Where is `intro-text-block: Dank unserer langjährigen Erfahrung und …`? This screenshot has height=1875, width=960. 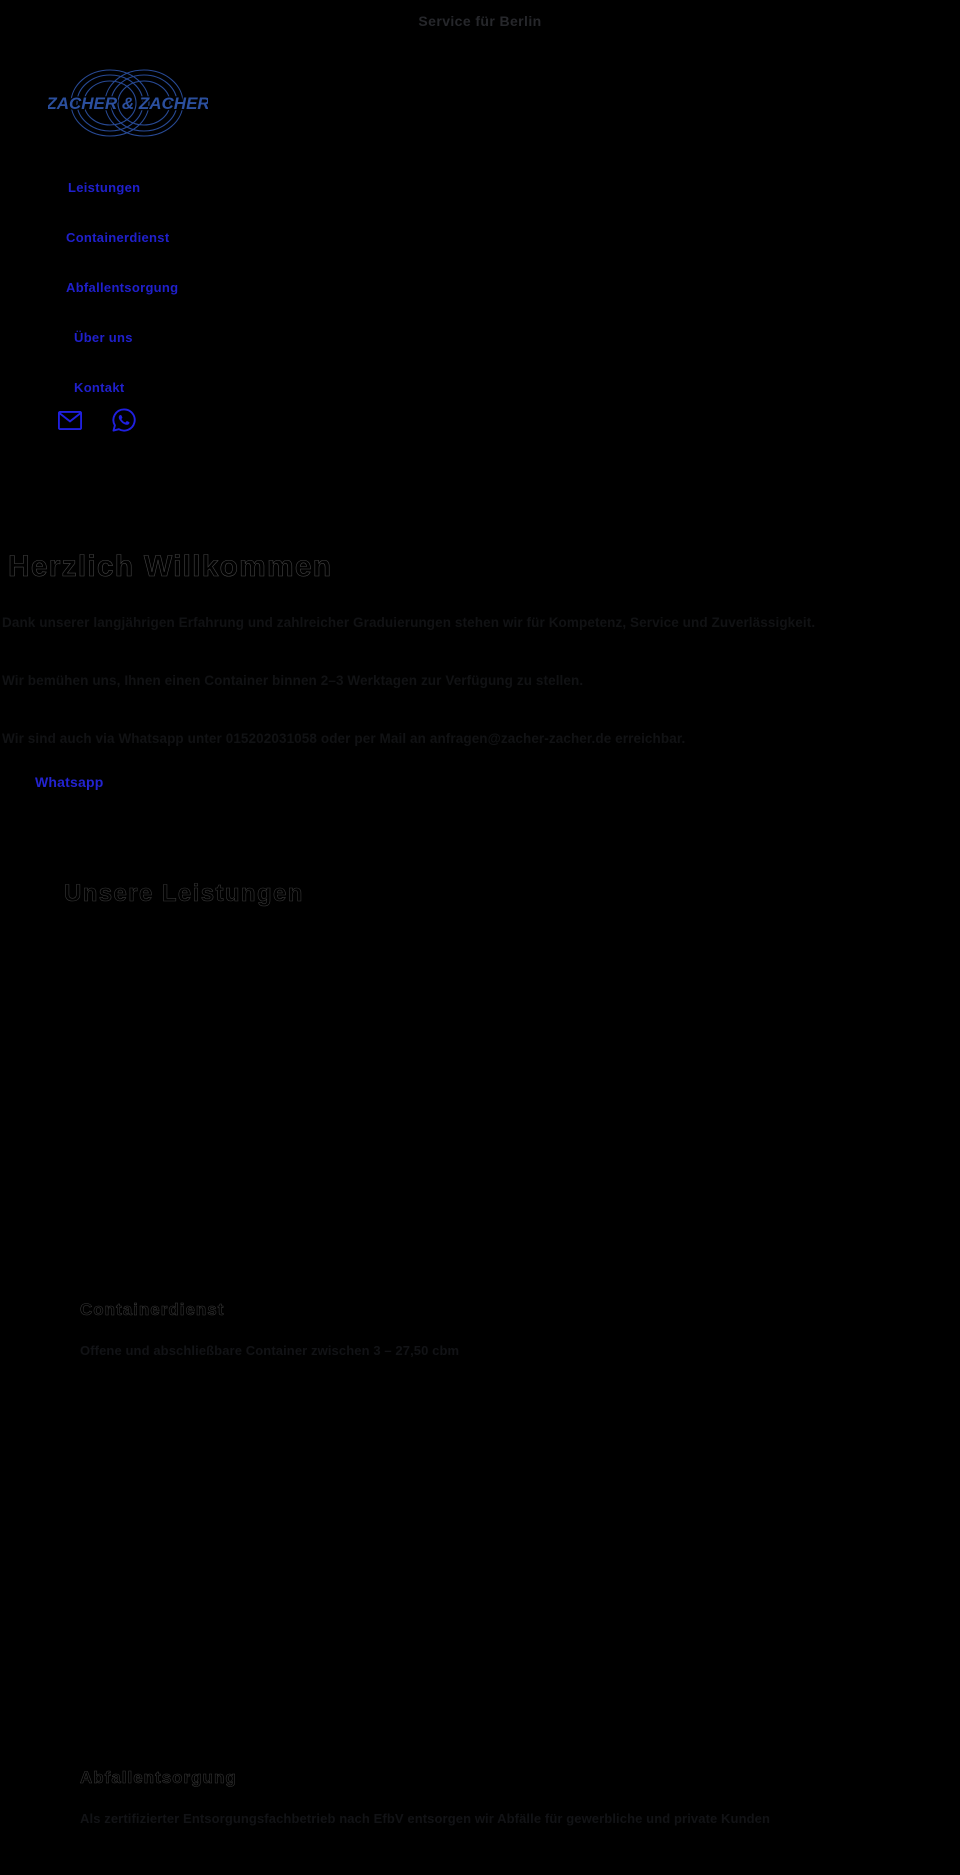 intro-text-block: Dank unserer langjährigen Erfahrung und … is located at coordinates (467, 681).